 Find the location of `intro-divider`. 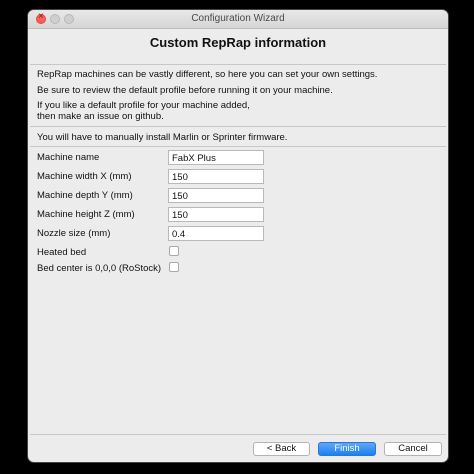

intro-divider is located at coordinates (238, 126).